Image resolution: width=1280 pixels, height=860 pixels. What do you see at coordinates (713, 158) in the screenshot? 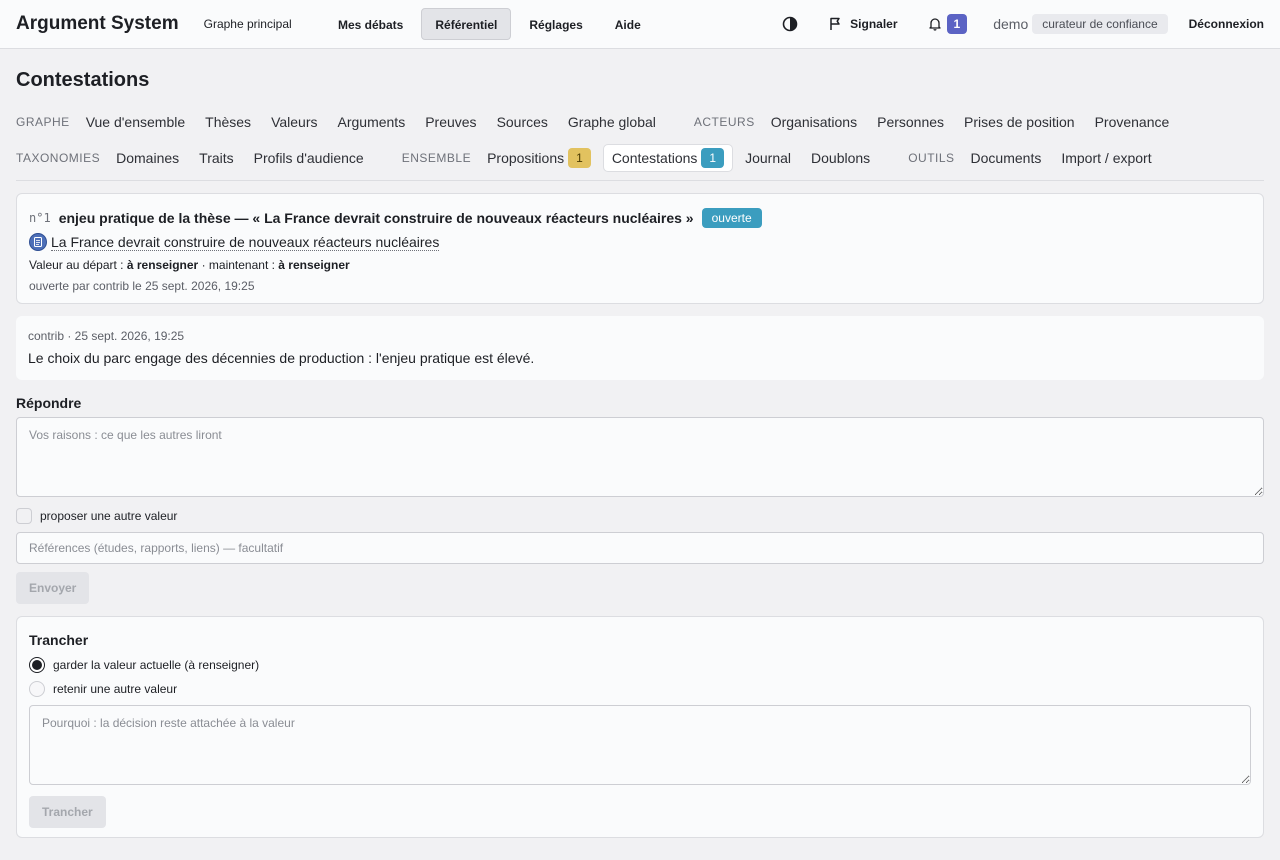
I see `contestations-count-badge: 1` at bounding box center [713, 158].